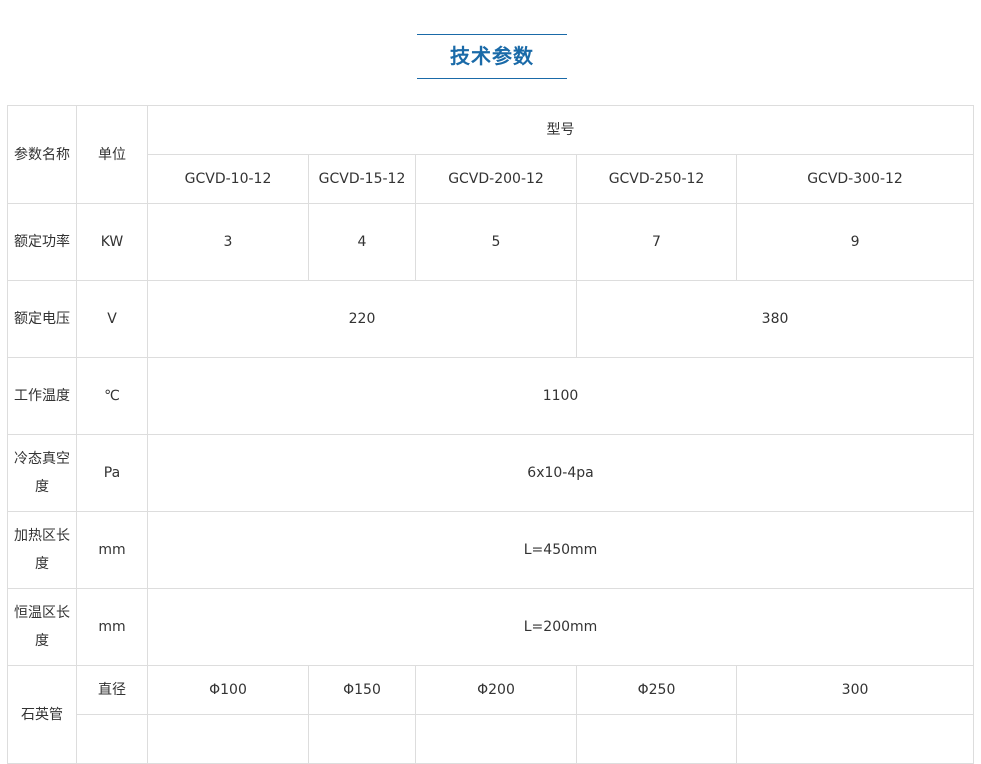  Describe the element at coordinates (42, 550) in the screenshot. I see `param-name-cell: 加热区长度` at that location.